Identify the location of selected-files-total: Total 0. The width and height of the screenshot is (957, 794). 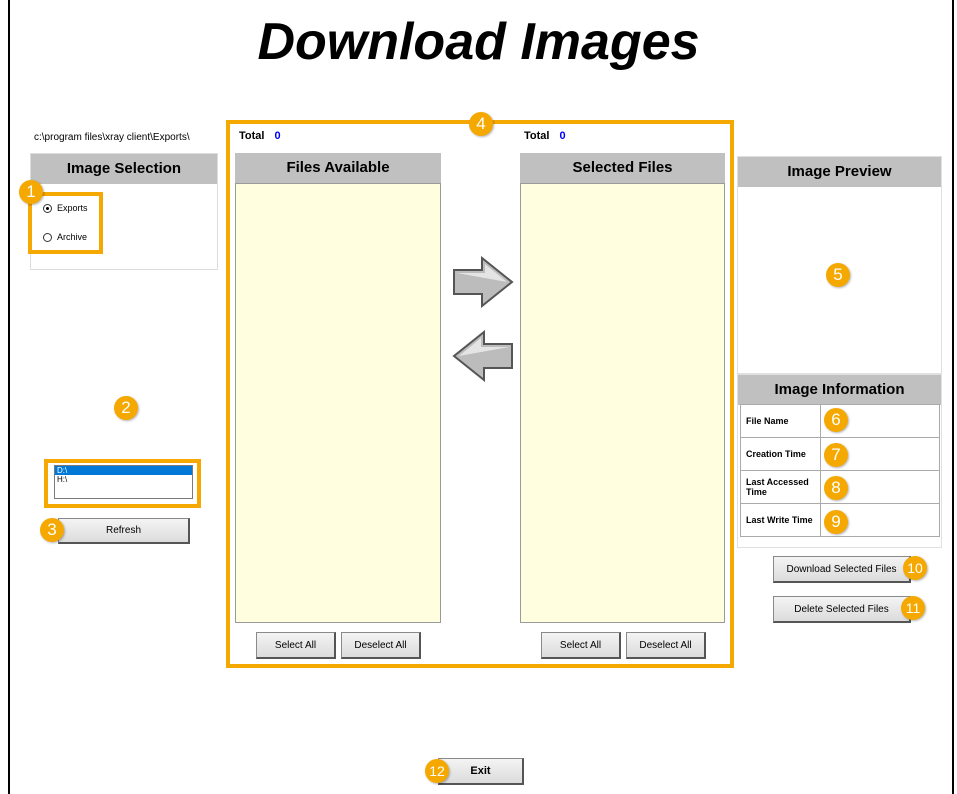
(545, 136).